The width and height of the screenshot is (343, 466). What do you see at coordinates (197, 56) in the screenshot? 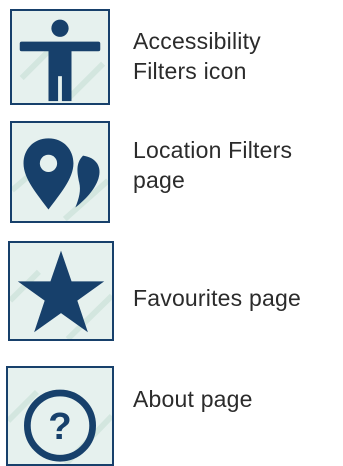
I see `accessibility-label: Accessibility Filters icon` at bounding box center [197, 56].